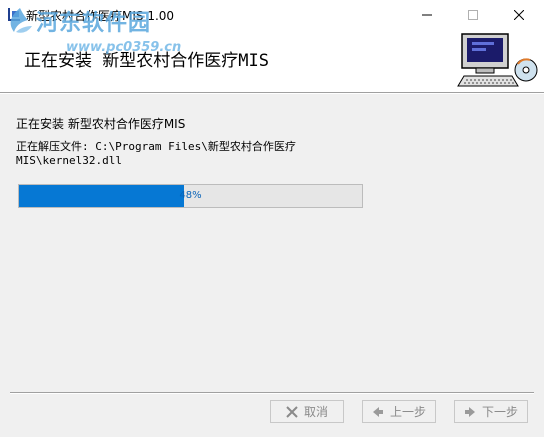 The height and width of the screenshot is (437, 544). I want to click on close-icon, so click(519, 15).